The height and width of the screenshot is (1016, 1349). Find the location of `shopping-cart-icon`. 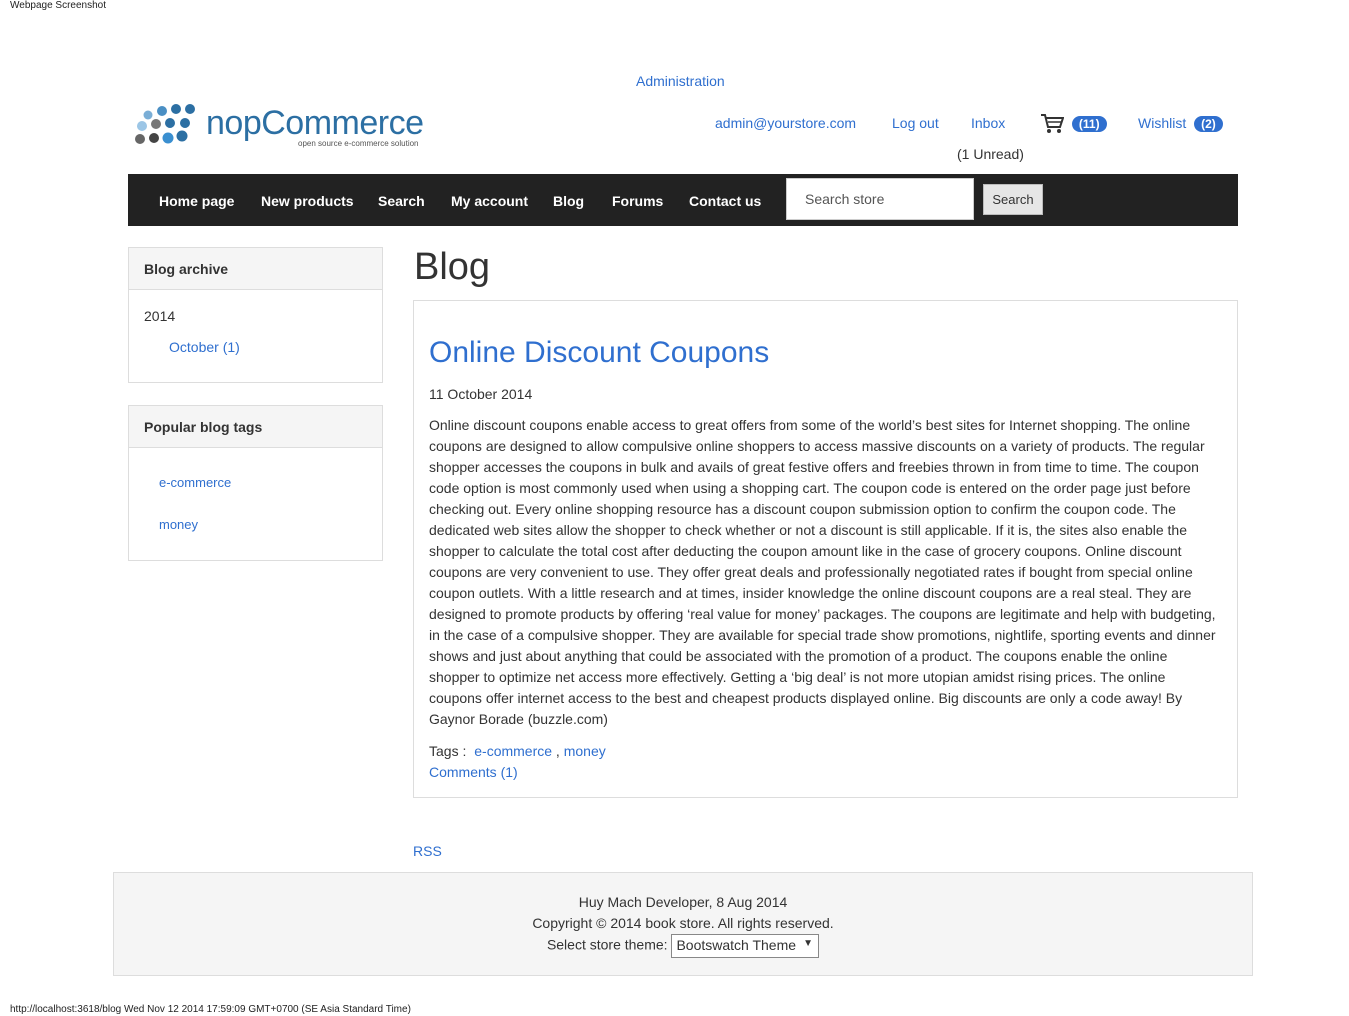

shopping-cart-icon is located at coordinates (1053, 123).